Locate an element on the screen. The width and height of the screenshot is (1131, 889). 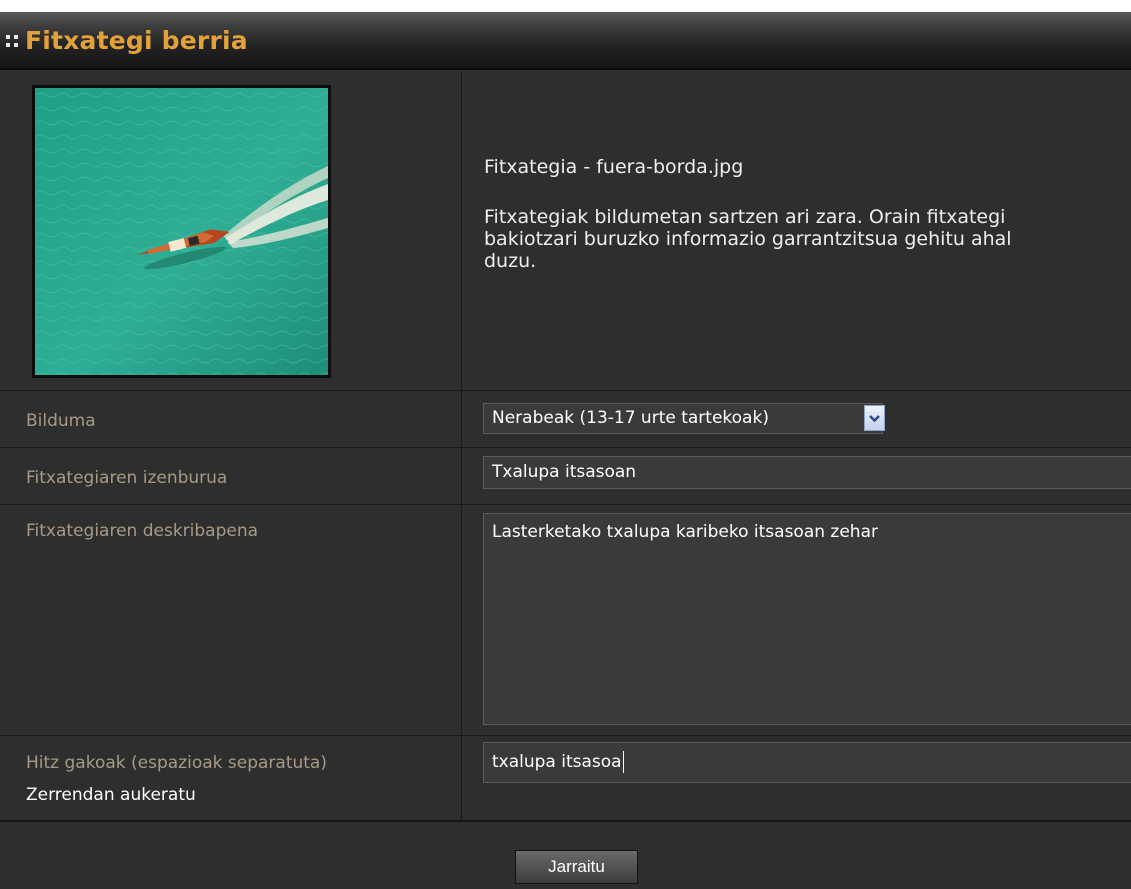
file-preview-frame is located at coordinates (181, 231).